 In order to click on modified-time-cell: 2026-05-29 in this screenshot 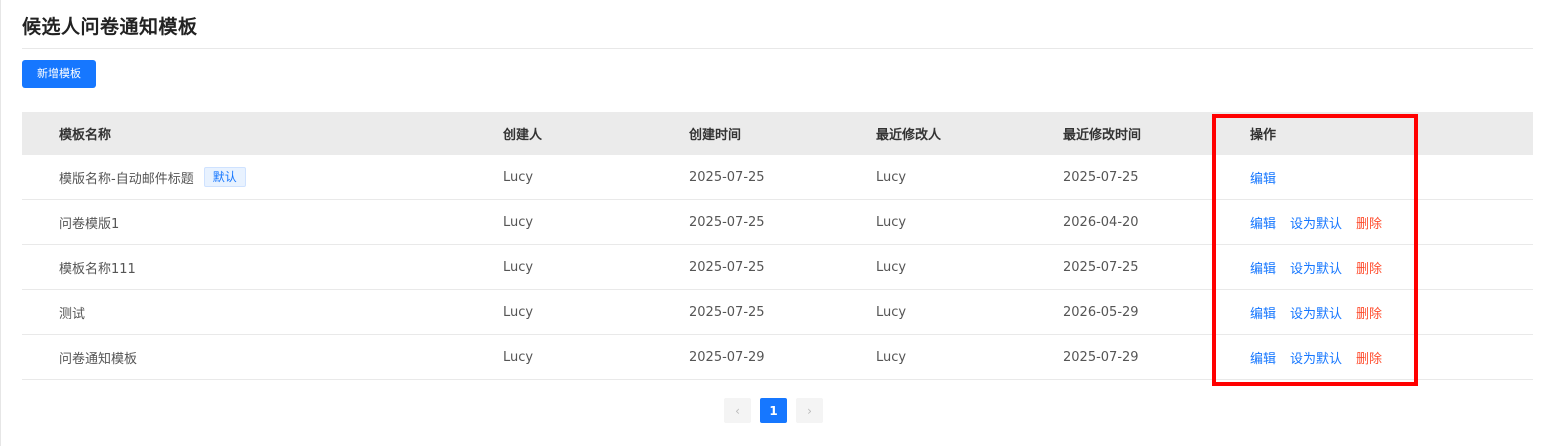, I will do `click(1101, 312)`.